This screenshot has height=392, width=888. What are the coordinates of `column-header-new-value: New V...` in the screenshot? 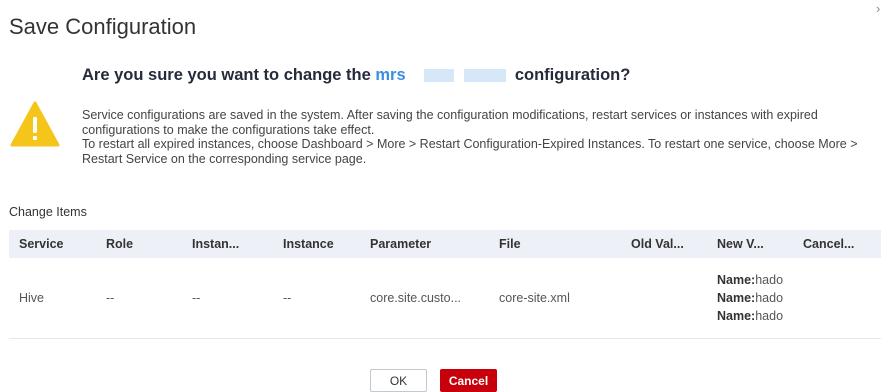 It's located at (750, 244).